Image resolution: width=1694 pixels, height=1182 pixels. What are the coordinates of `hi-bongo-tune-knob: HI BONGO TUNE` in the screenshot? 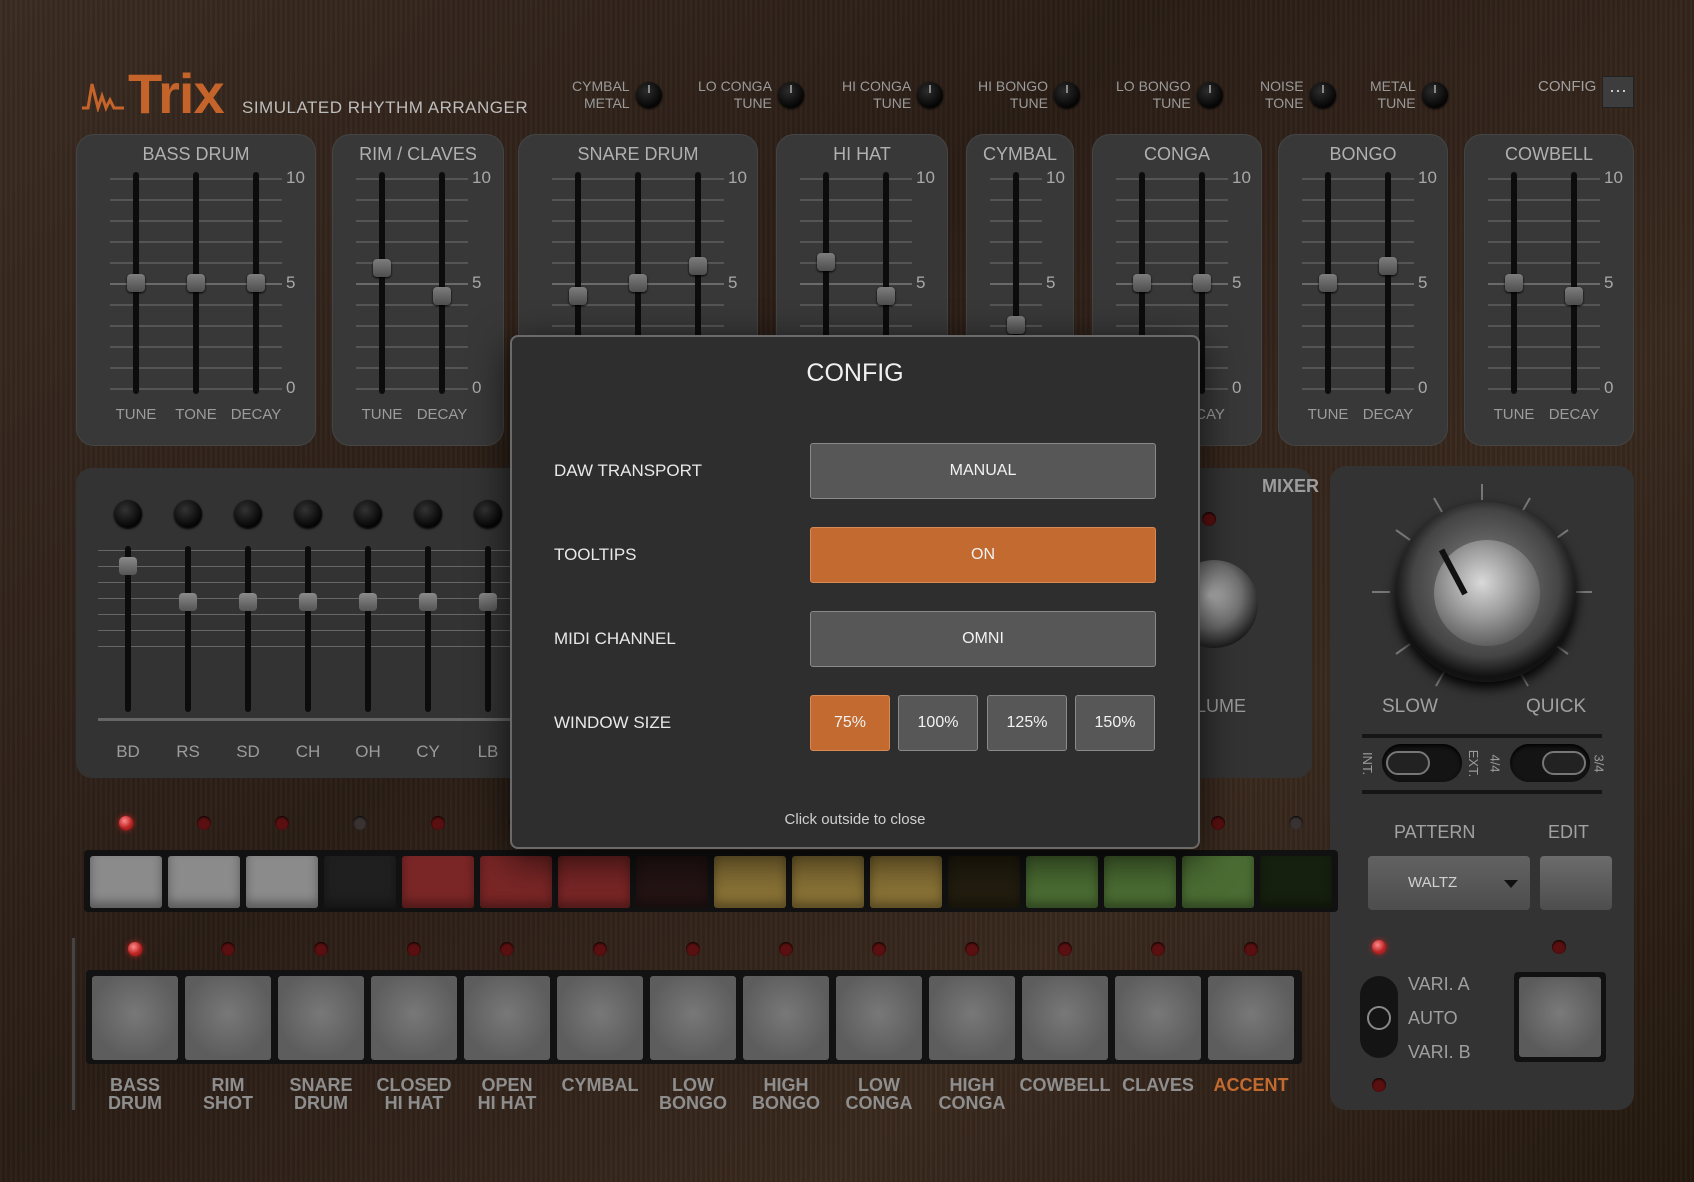 It's located at (1029, 95).